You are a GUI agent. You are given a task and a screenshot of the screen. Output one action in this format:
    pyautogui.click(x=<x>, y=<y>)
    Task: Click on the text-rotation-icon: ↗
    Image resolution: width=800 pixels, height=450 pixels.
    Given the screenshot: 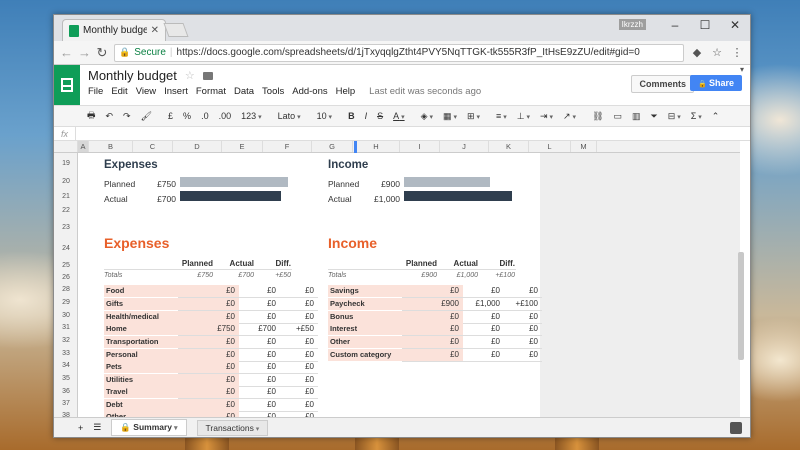 What is the action you would take?
    pyautogui.click(x=569, y=116)
    